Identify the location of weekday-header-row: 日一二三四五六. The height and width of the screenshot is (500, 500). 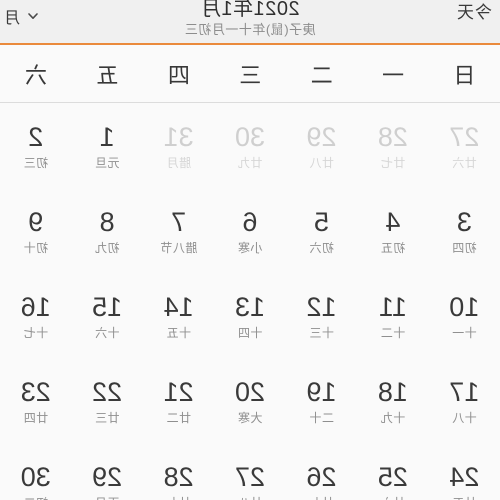
(250, 74).